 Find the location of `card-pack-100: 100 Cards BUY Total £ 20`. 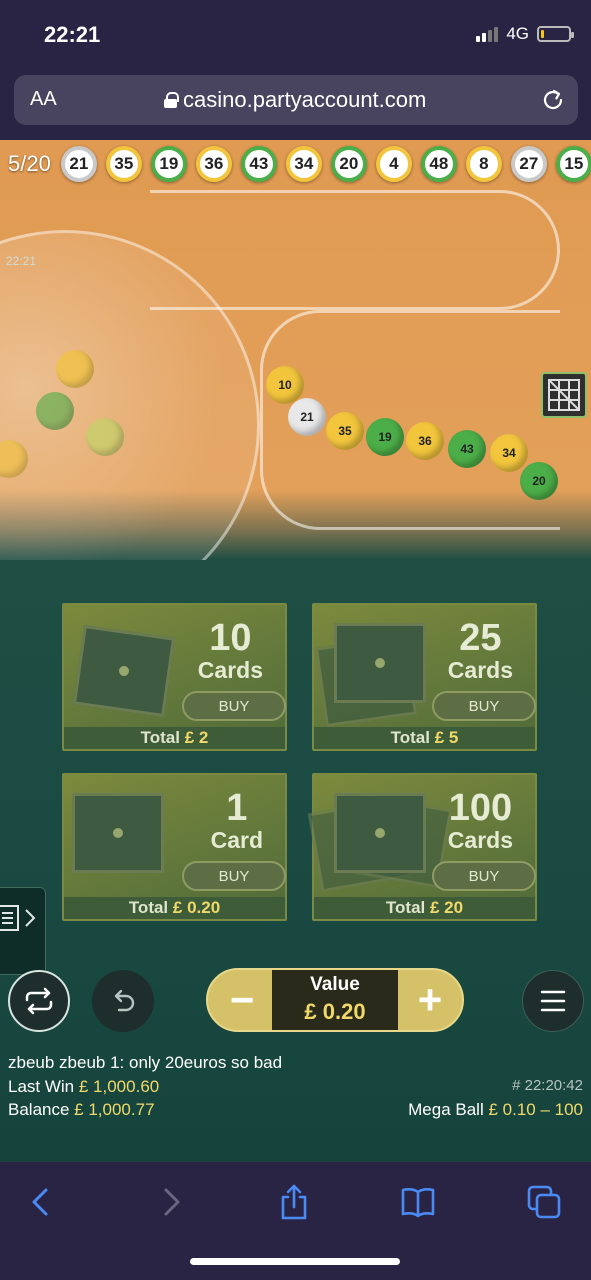

card-pack-100: 100 Cards BUY Total £ 20 is located at coordinates (422, 847).